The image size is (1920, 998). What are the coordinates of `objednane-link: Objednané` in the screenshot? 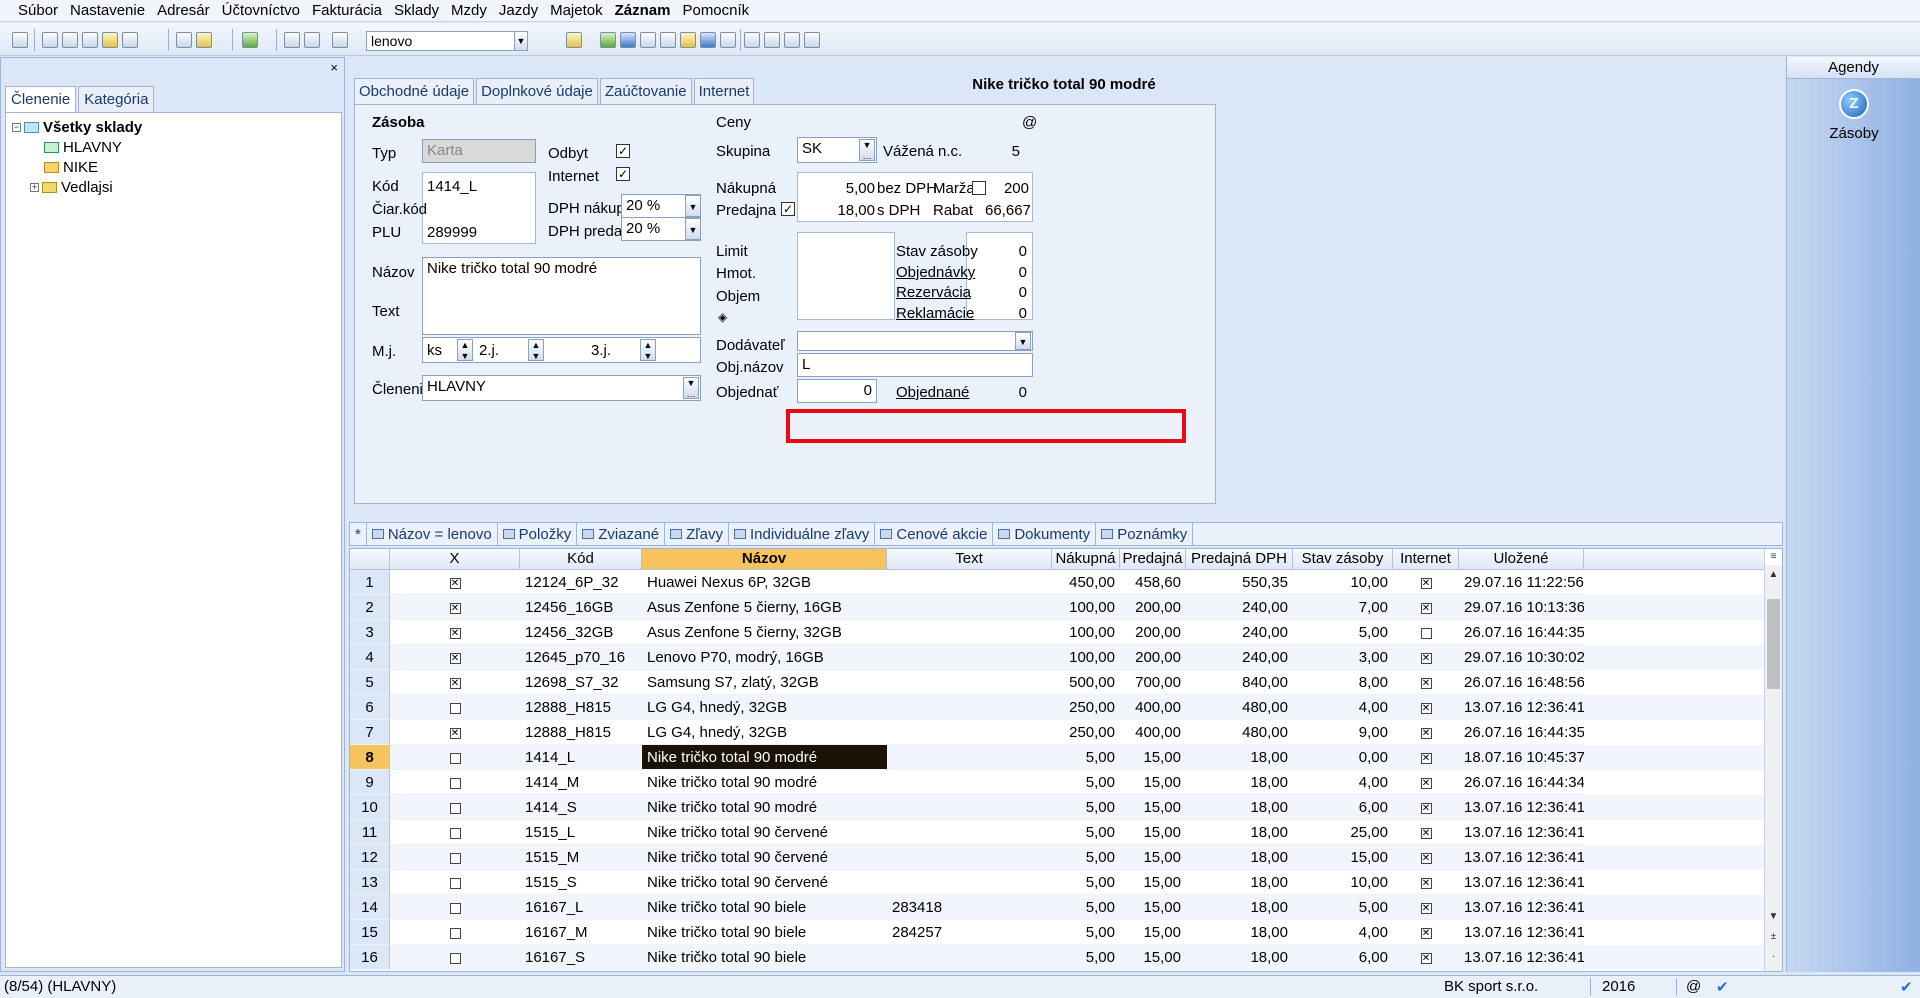 It's located at (932, 392).